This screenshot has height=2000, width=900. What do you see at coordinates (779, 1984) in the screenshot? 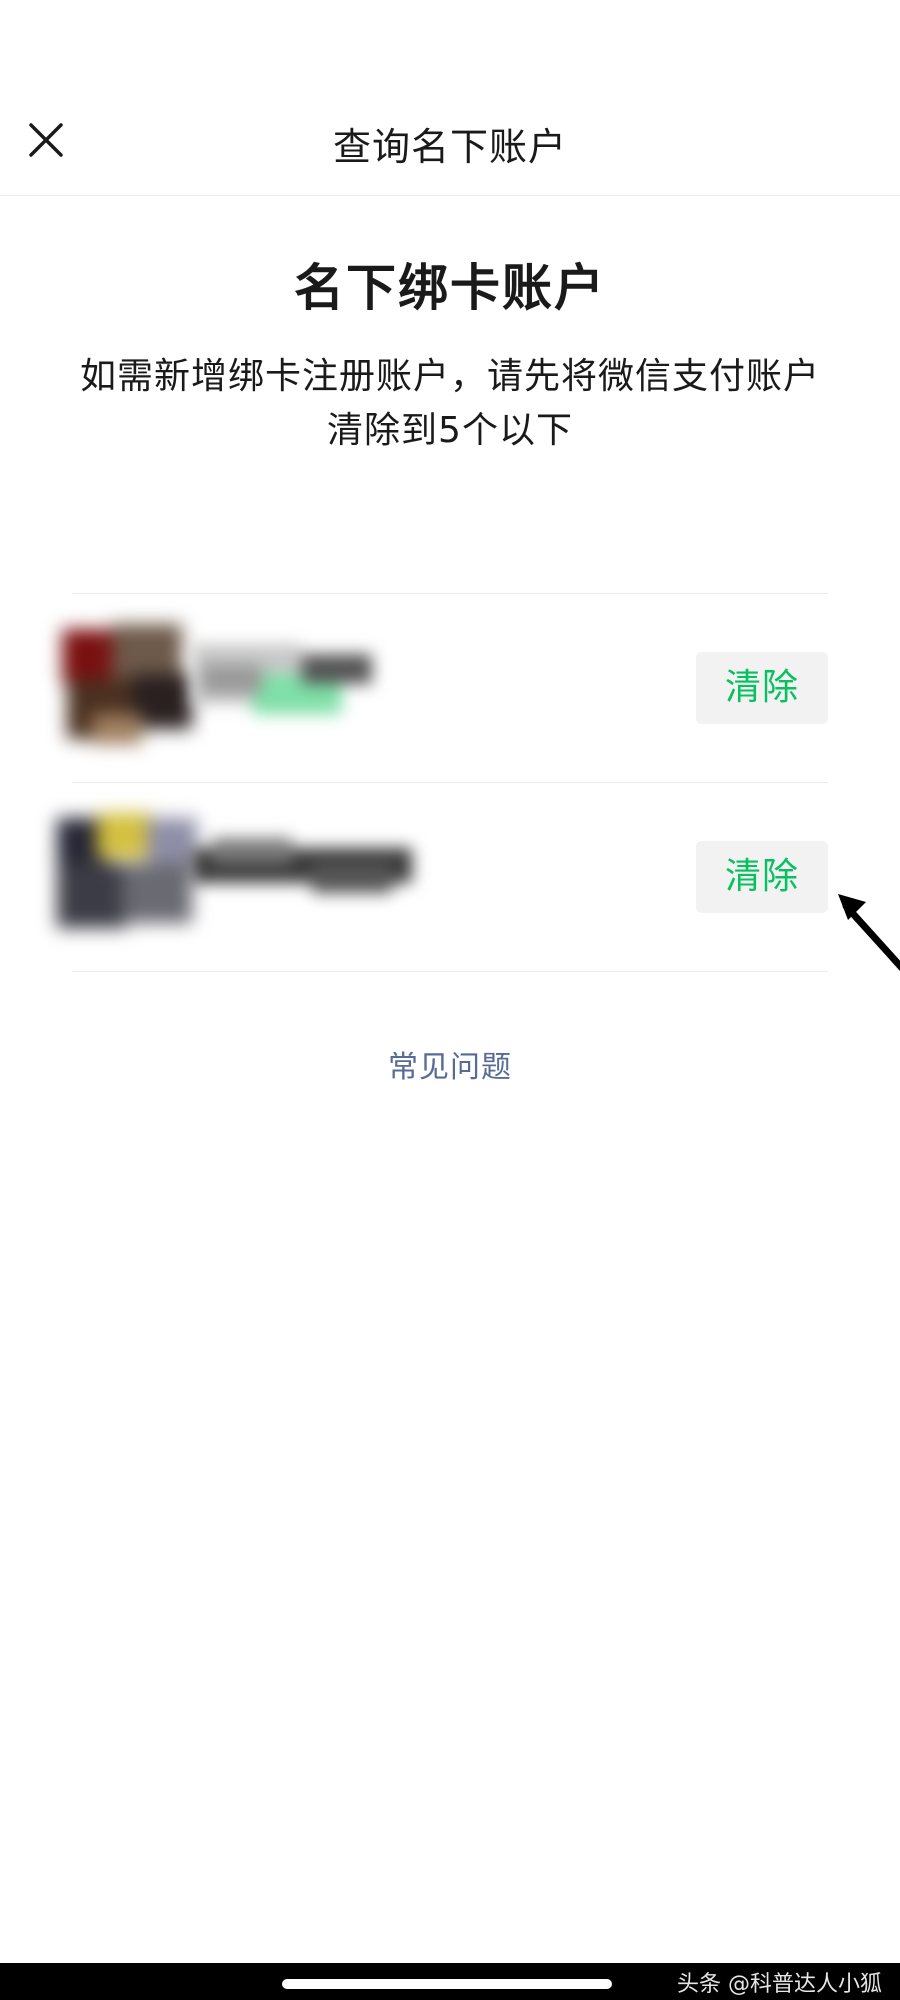
I see `watermark-text: 头条 @科普达人小狐` at bounding box center [779, 1984].